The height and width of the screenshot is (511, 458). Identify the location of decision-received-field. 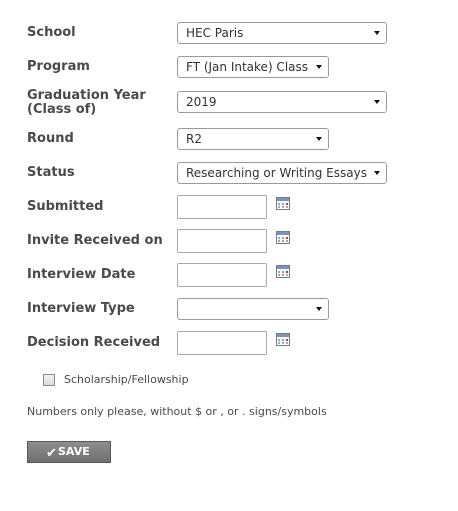
(222, 343).